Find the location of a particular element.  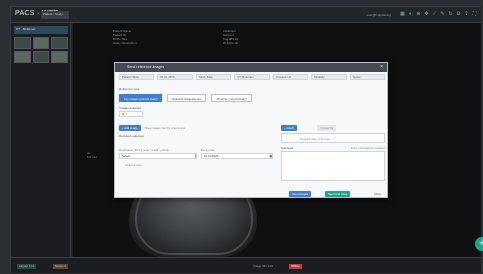

close-icon: × is located at coordinates (381, 67).